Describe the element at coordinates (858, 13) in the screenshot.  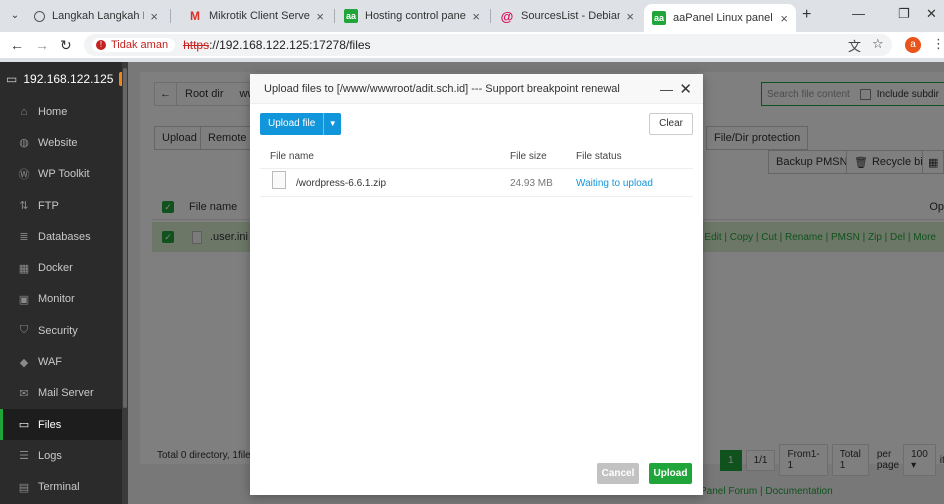
I see `minimize-icon: —` at that location.